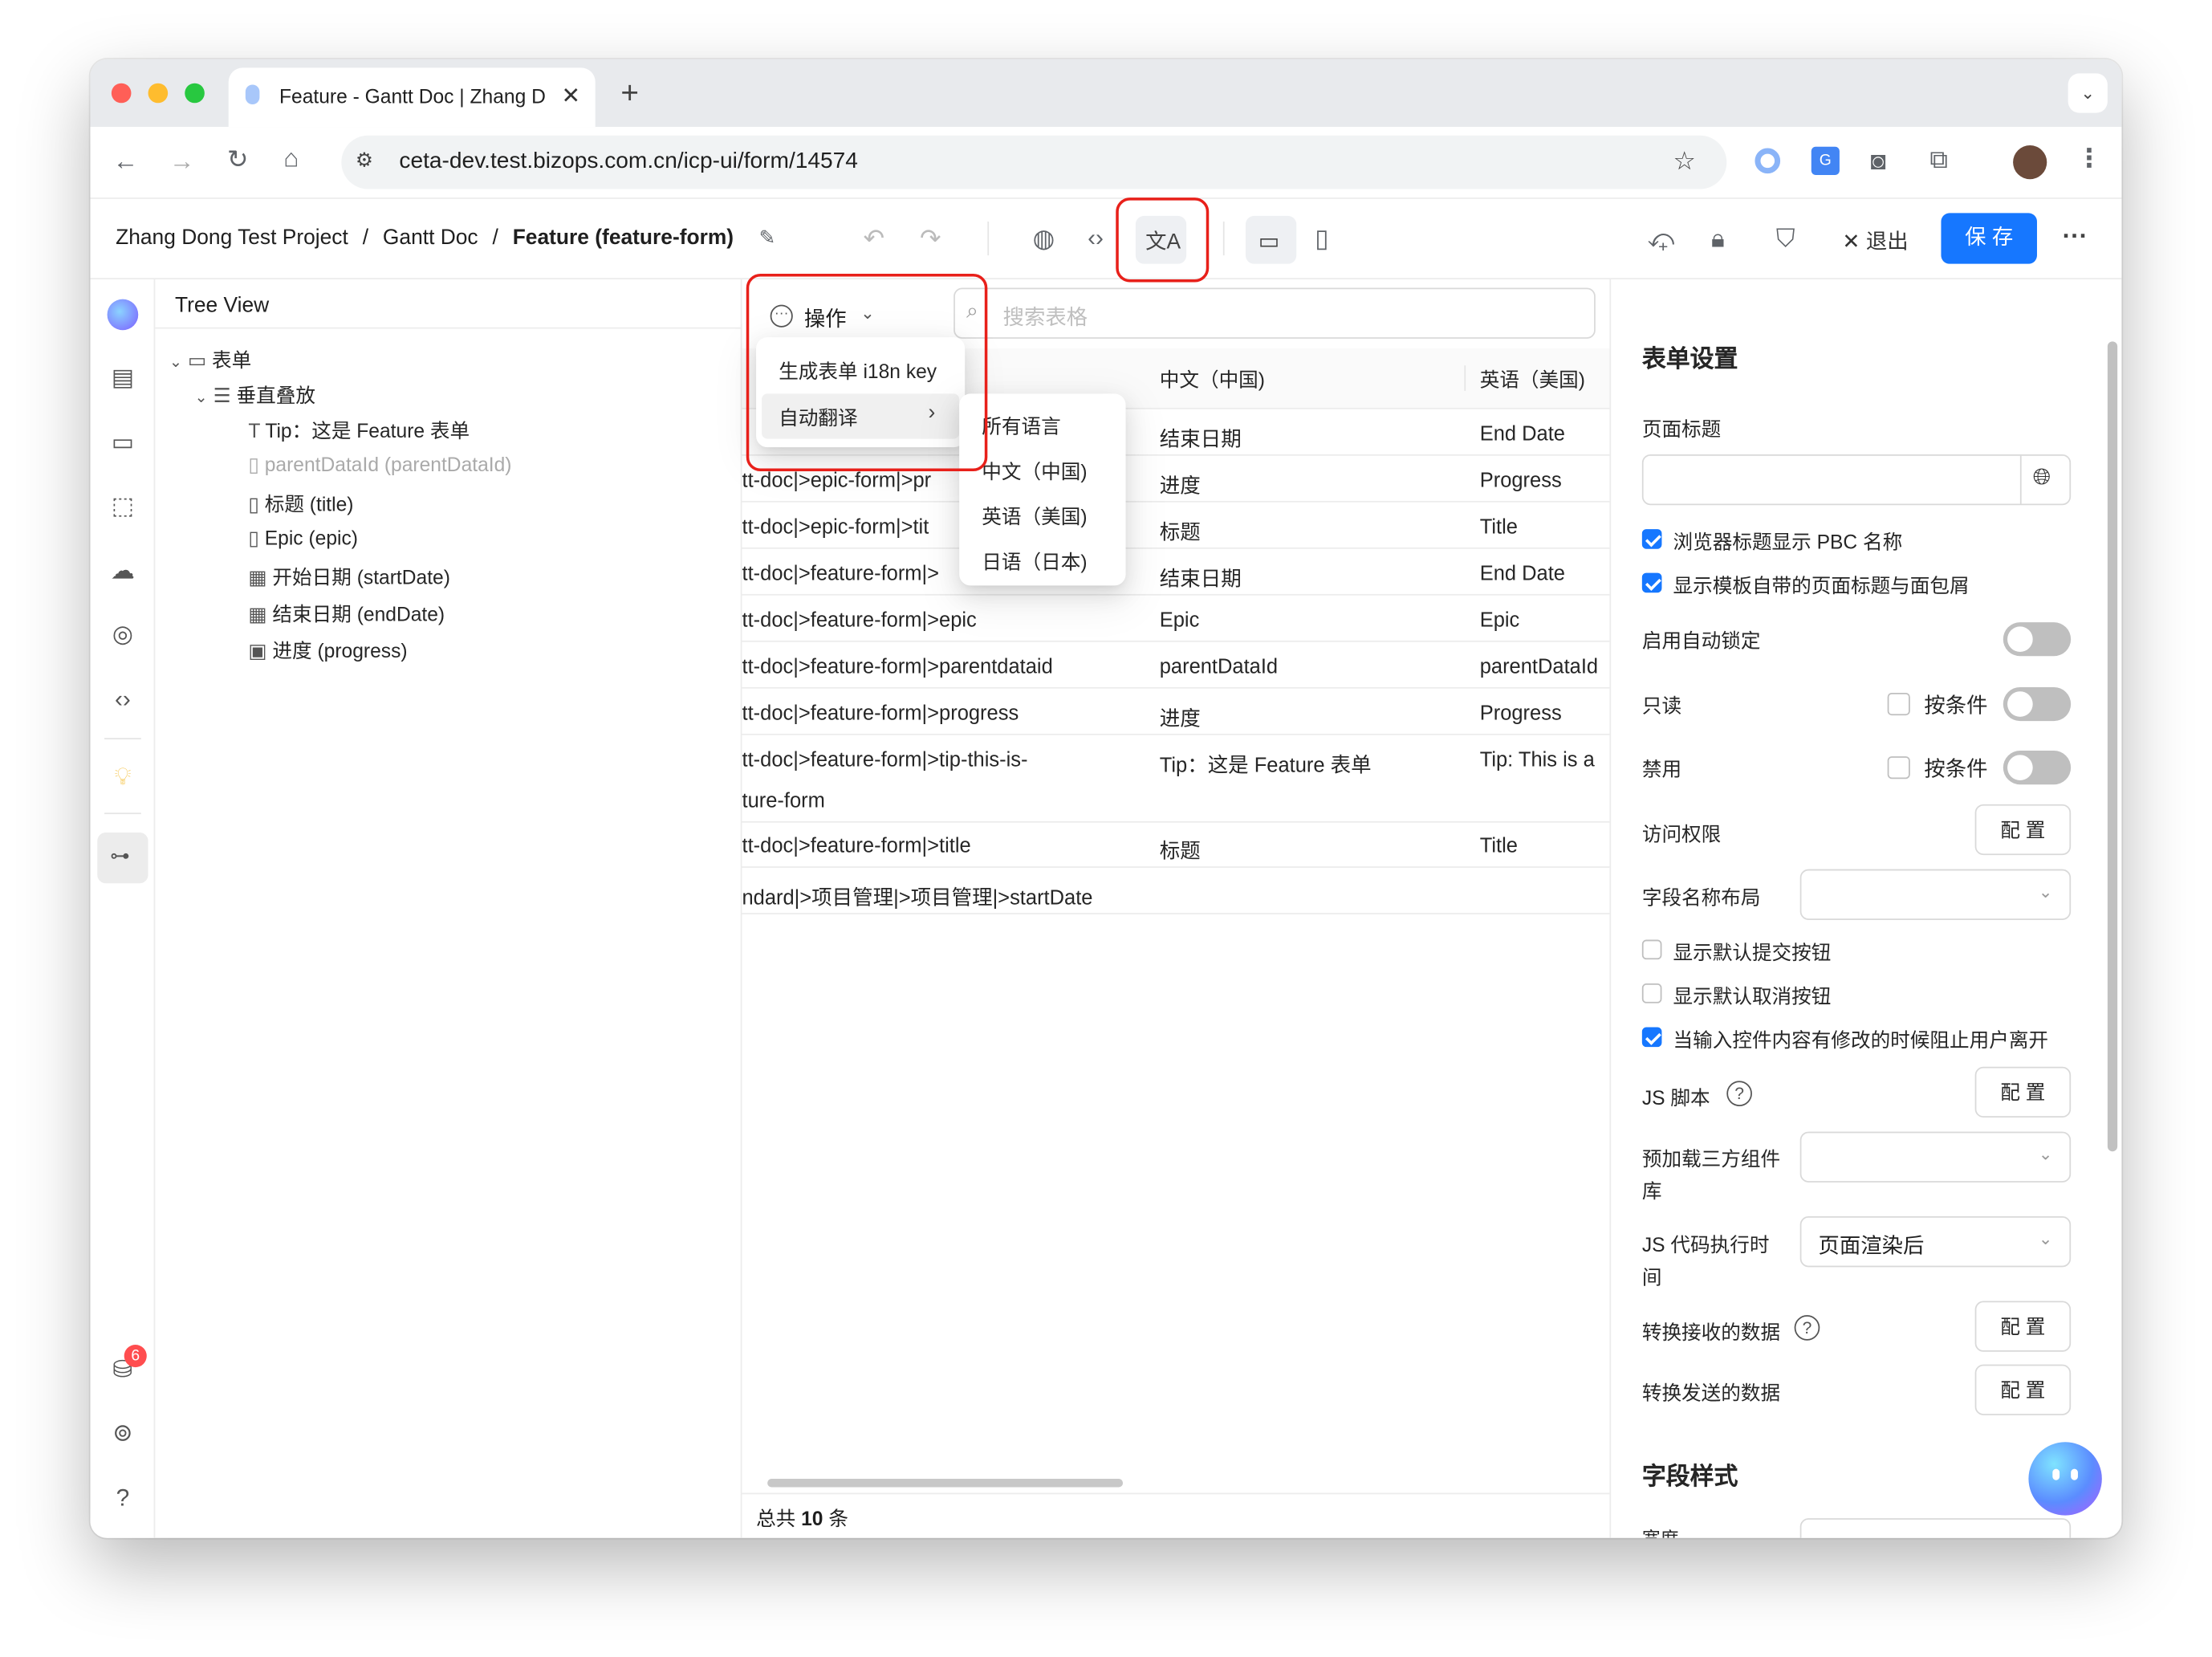  Describe the element at coordinates (124, 635) in the screenshot. I see `hidden-eye-icon: ◎` at that location.